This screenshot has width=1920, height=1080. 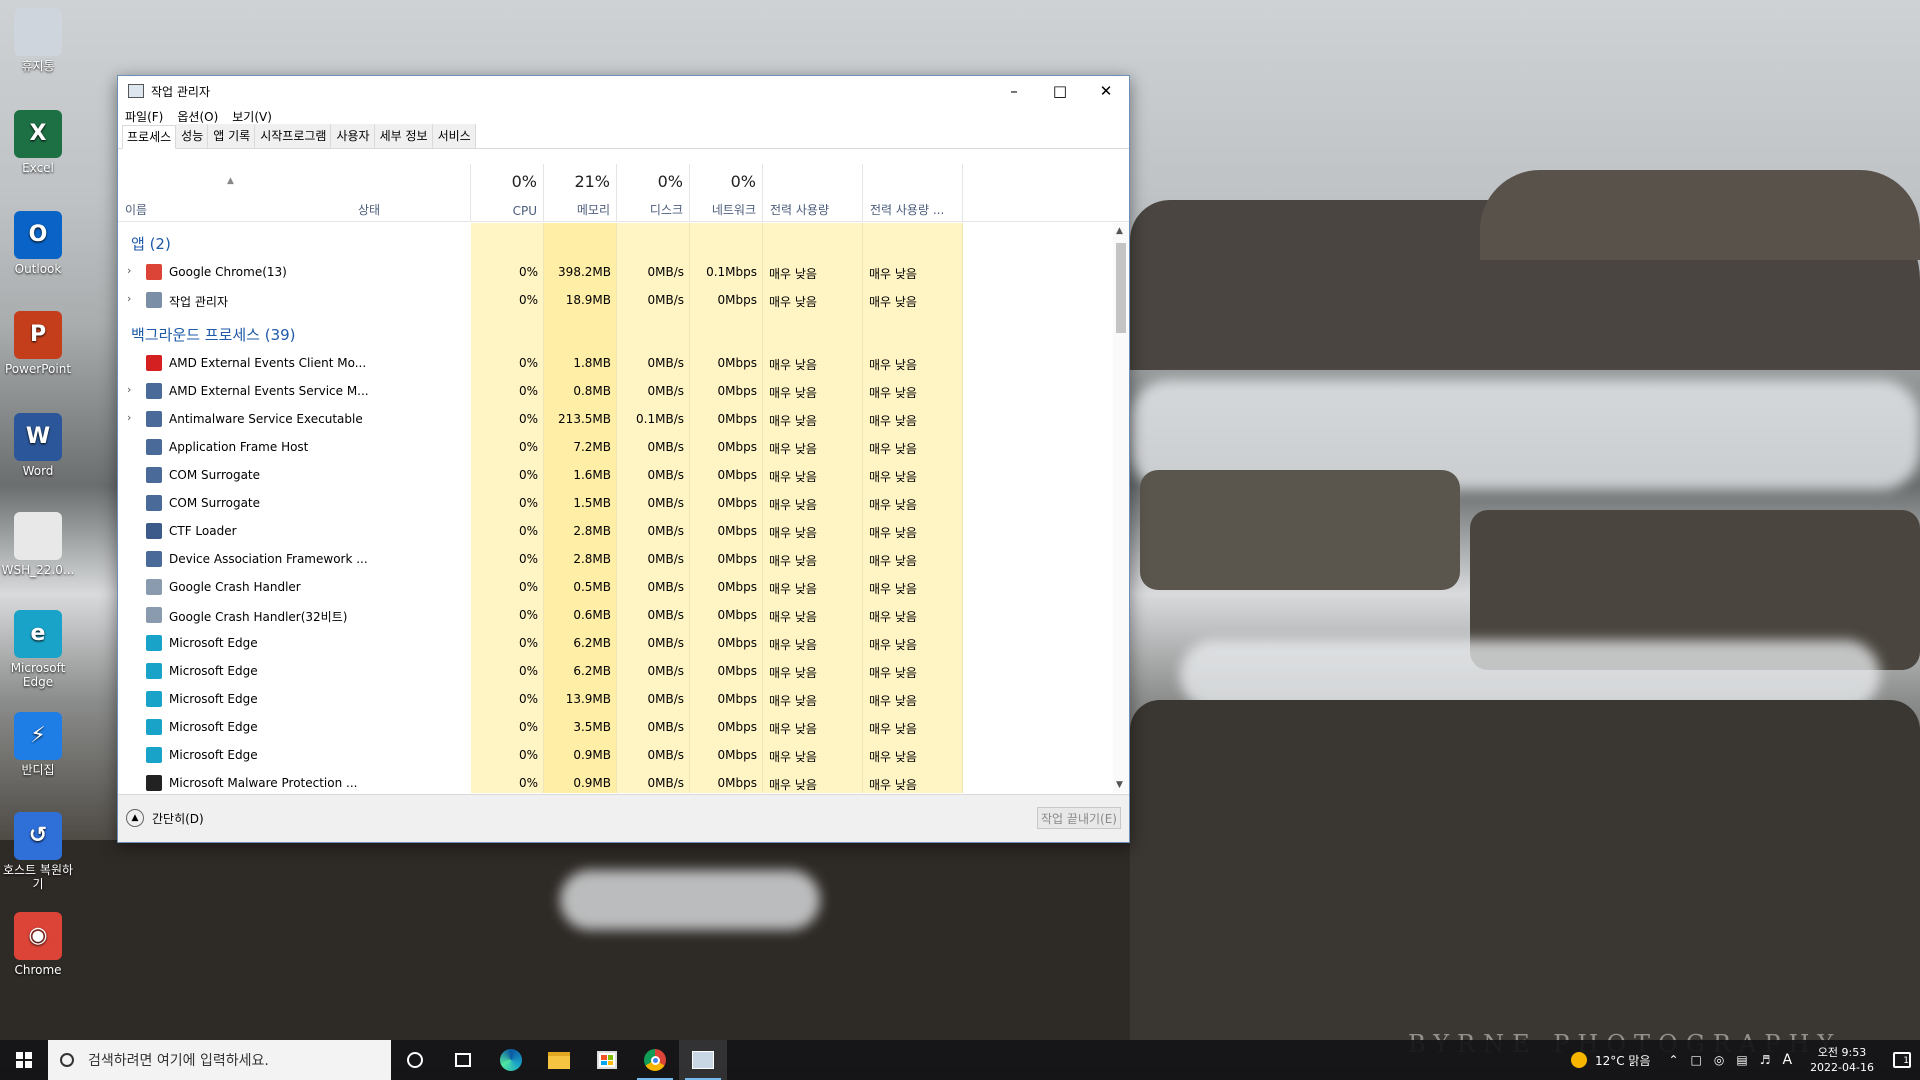 I want to click on memory-value: 7.2MB, so click(x=592, y=447).